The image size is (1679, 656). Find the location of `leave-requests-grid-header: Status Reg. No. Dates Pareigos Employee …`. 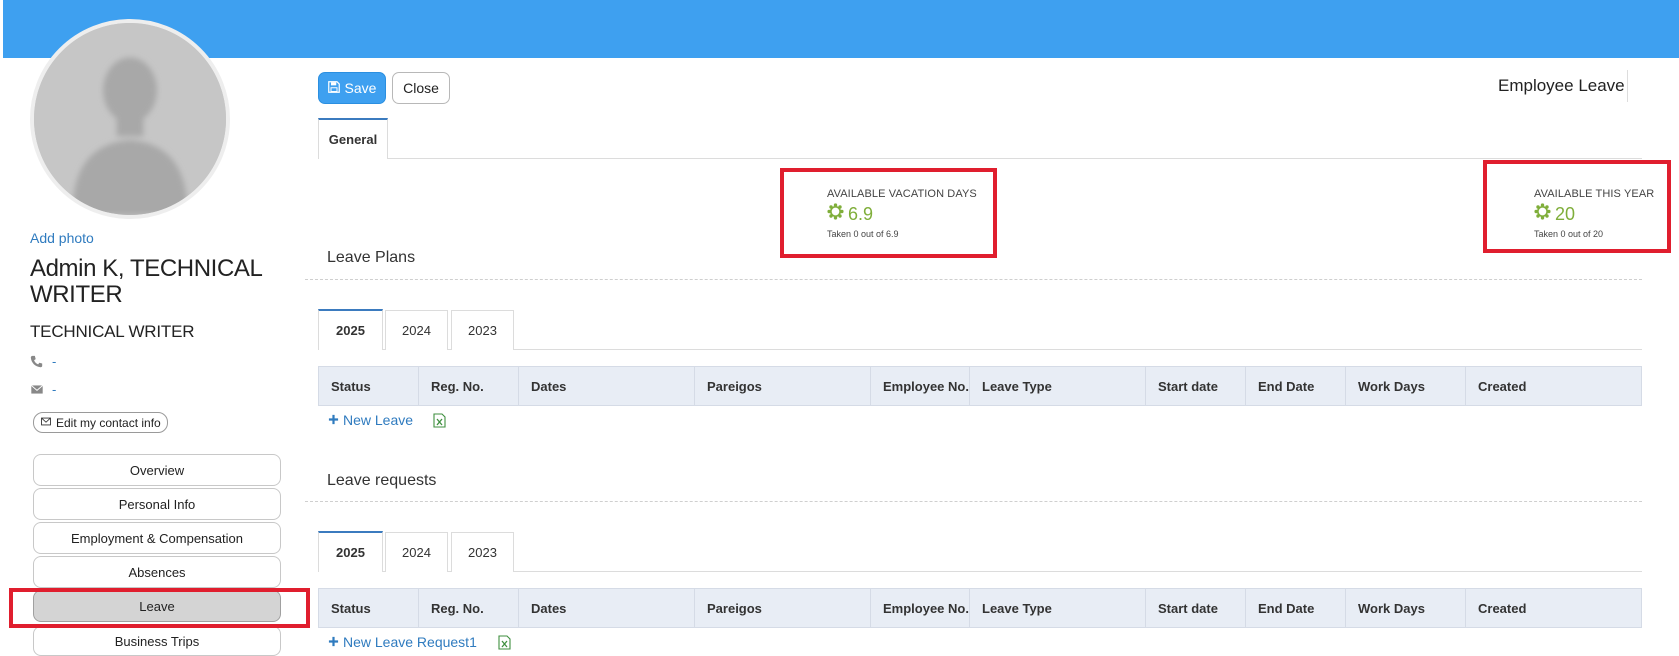

leave-requests-grid-header: Status Reg. No. Dates Pareigos Employee … is located at coordinates (980, 608).